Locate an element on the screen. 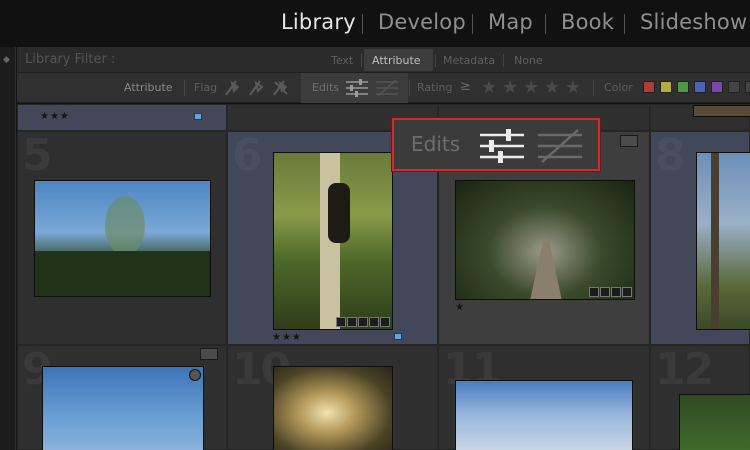 The height and width of the screenshot is (450, 750). color-swatch-red is located at coordinates (649, 87).